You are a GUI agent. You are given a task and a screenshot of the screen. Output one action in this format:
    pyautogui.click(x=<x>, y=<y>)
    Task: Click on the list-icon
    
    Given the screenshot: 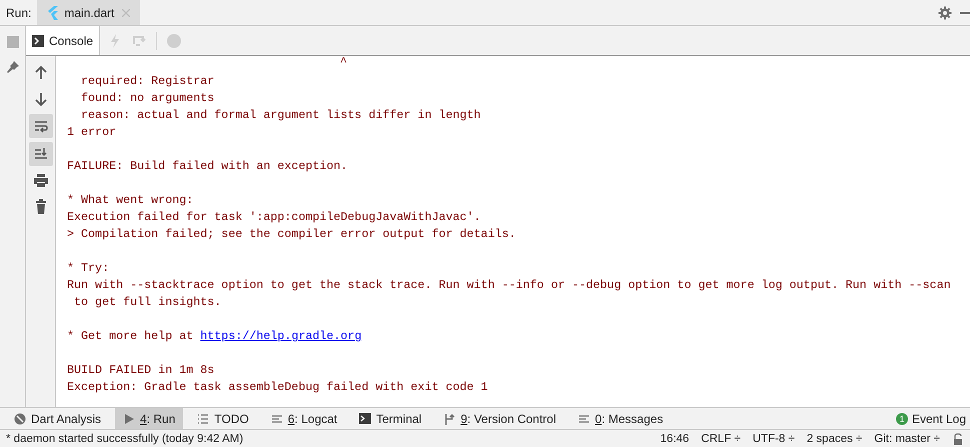 What is the action you would take?
    pyautogui.click(x=203, y=418)
    